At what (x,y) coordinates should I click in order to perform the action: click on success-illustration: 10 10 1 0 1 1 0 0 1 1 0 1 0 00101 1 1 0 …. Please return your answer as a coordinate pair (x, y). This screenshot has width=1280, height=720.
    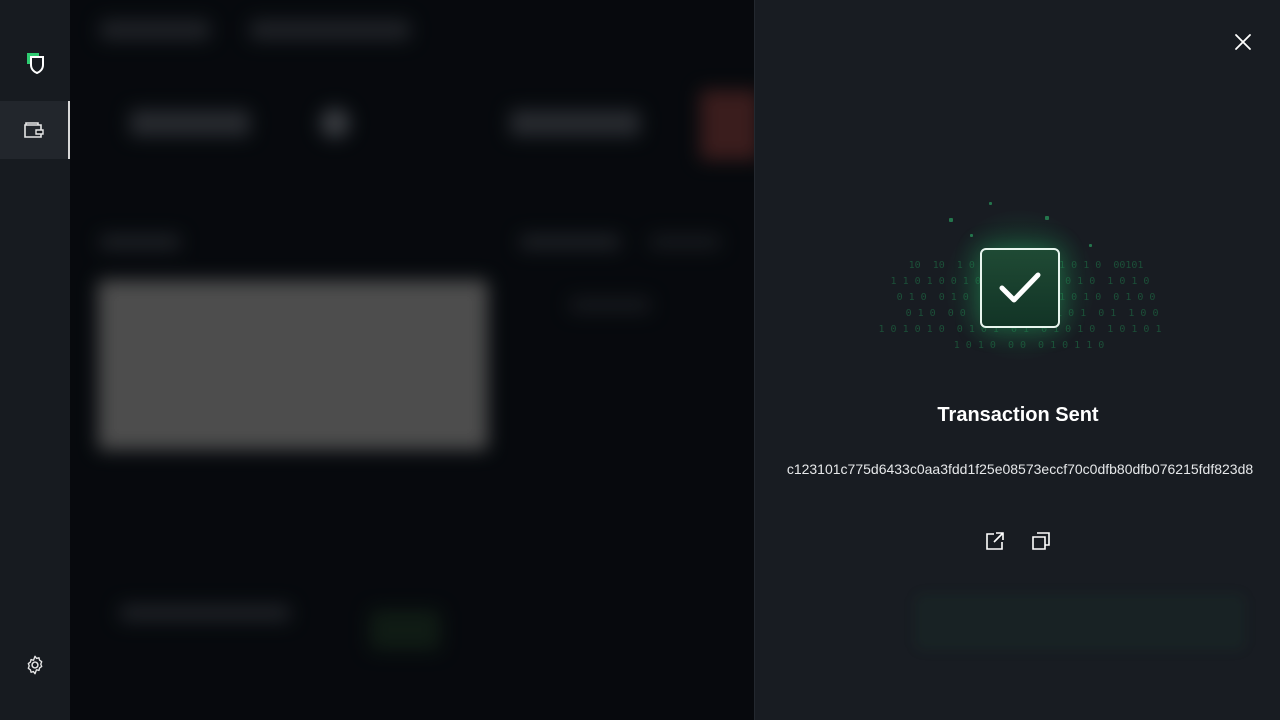
    Looking at the image, I should click on (1020, 280).